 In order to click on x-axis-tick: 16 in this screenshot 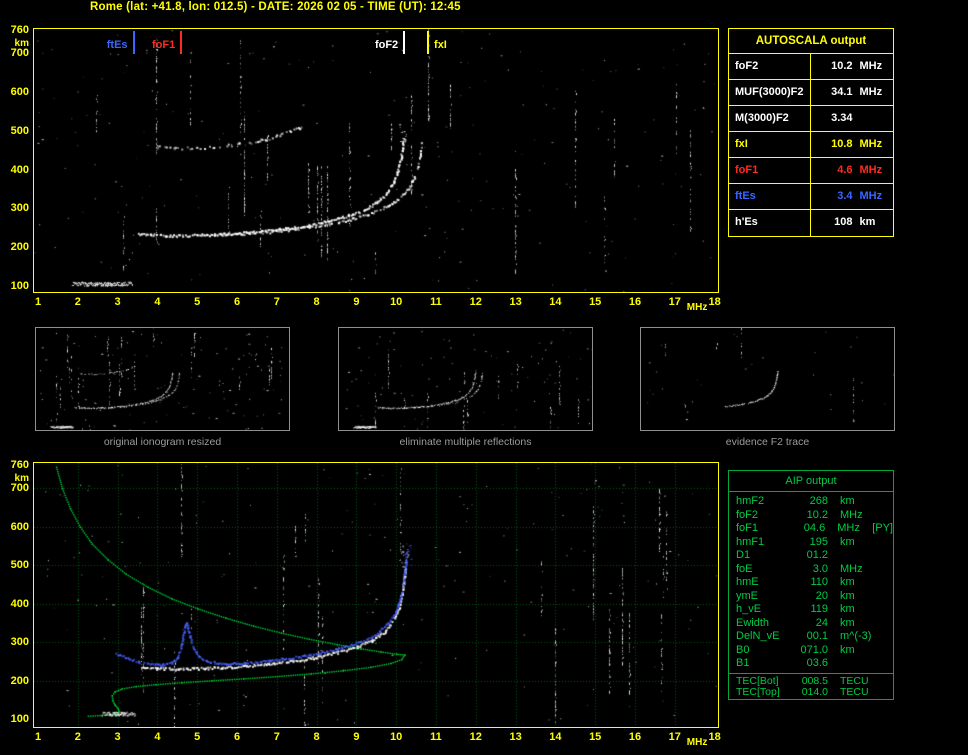, I will do `click(635, 737)`.